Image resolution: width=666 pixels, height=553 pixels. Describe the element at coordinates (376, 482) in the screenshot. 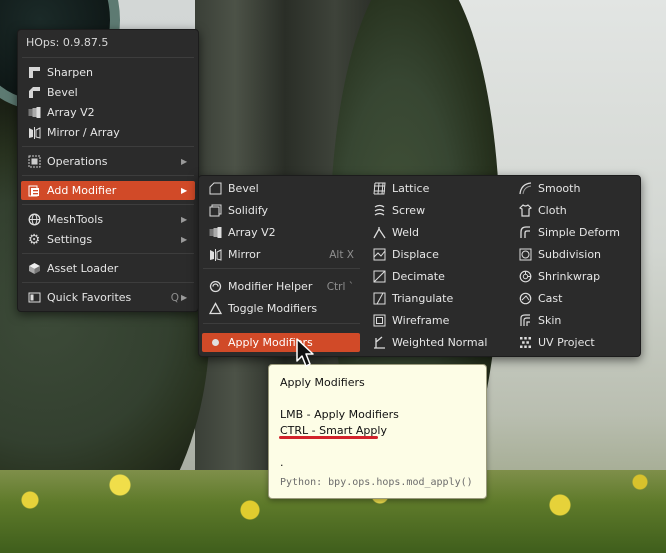

I see `tooltip-python: Python: bpy.ops.hops.mod_apply()` at that location.